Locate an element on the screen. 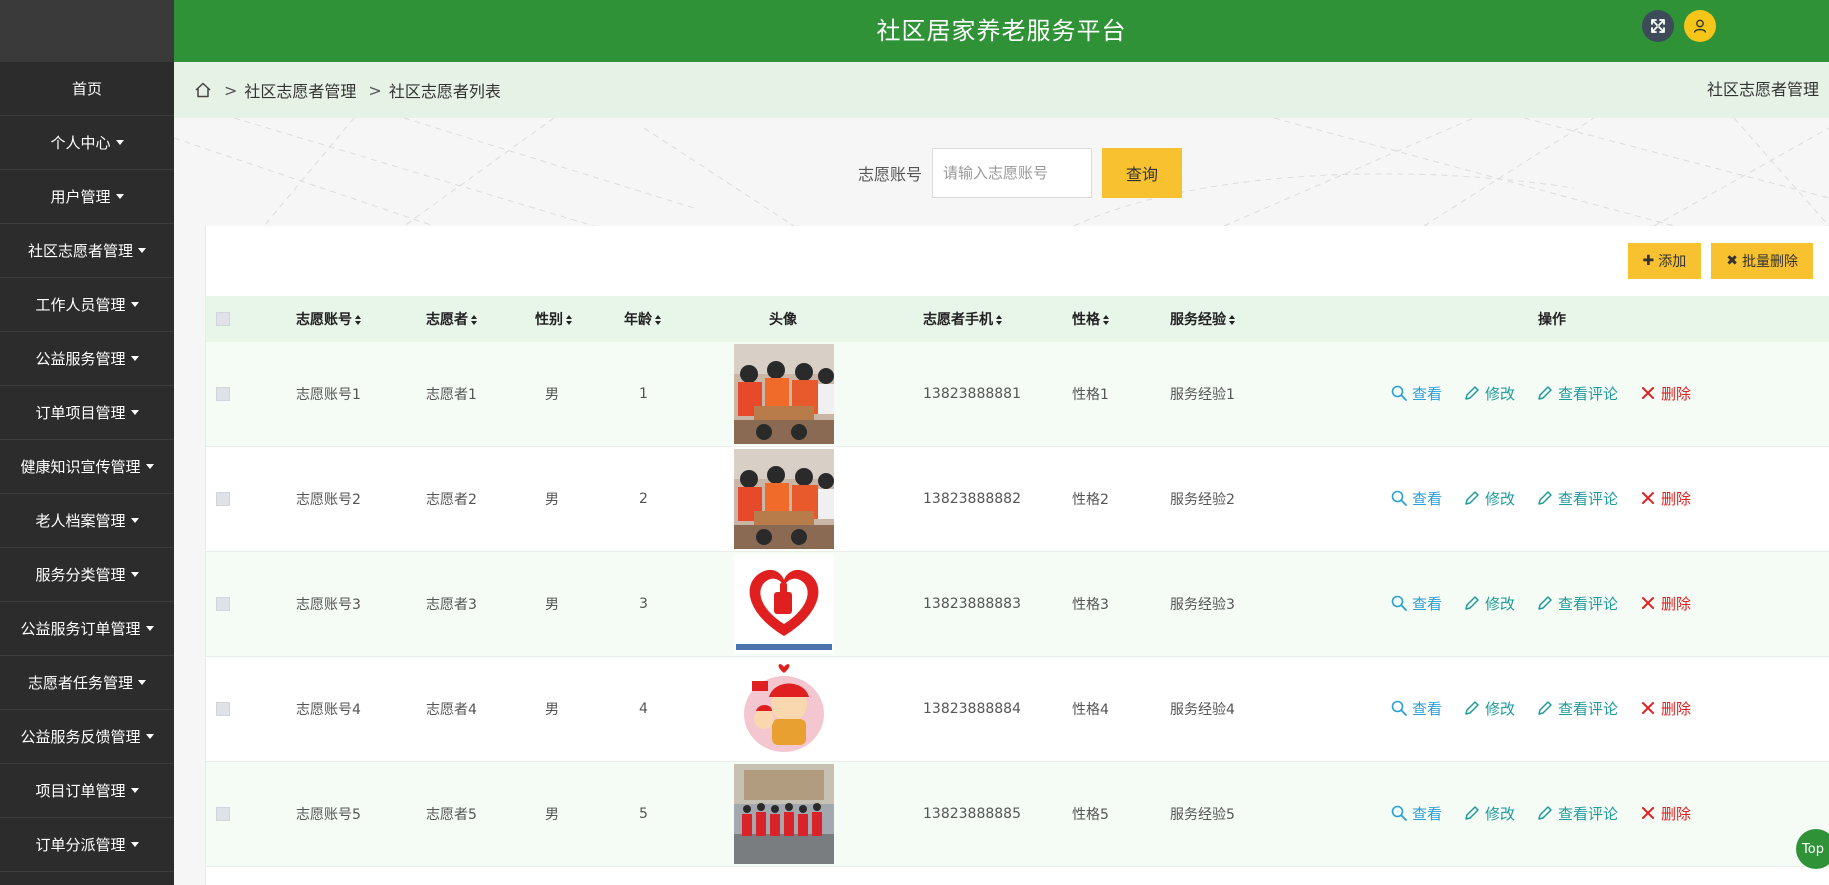 This screenshot has height=885, width=1829. breadcrumb: > 社区志愿者管理 > 社区志愿者列表 社区志愿者管理 is located at coordinates (1001, 90).